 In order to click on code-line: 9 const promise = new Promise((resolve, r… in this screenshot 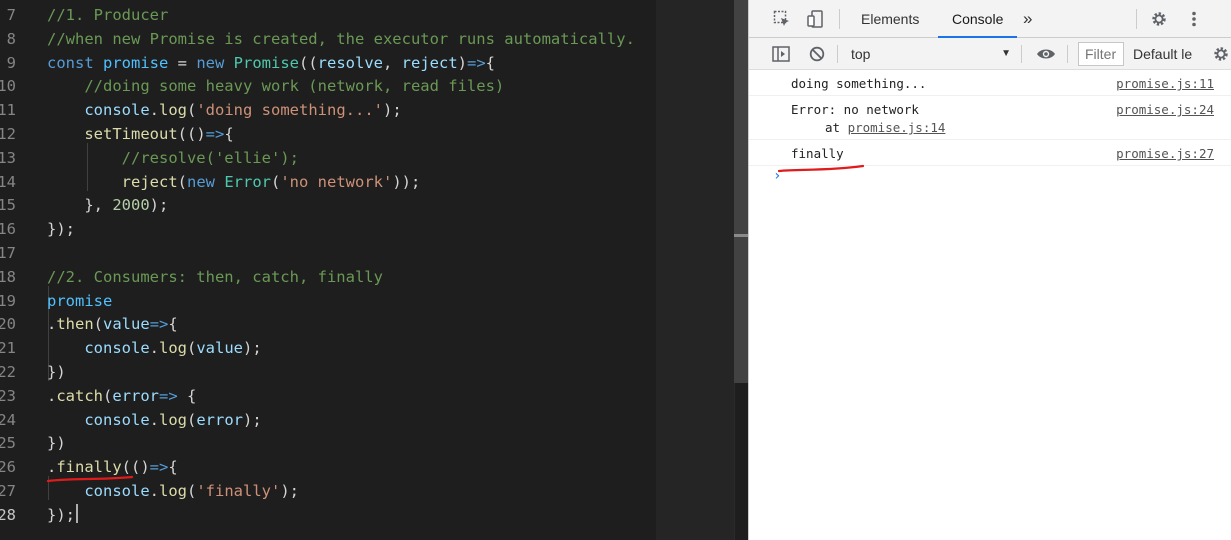, I will do `click(328, 64)`.